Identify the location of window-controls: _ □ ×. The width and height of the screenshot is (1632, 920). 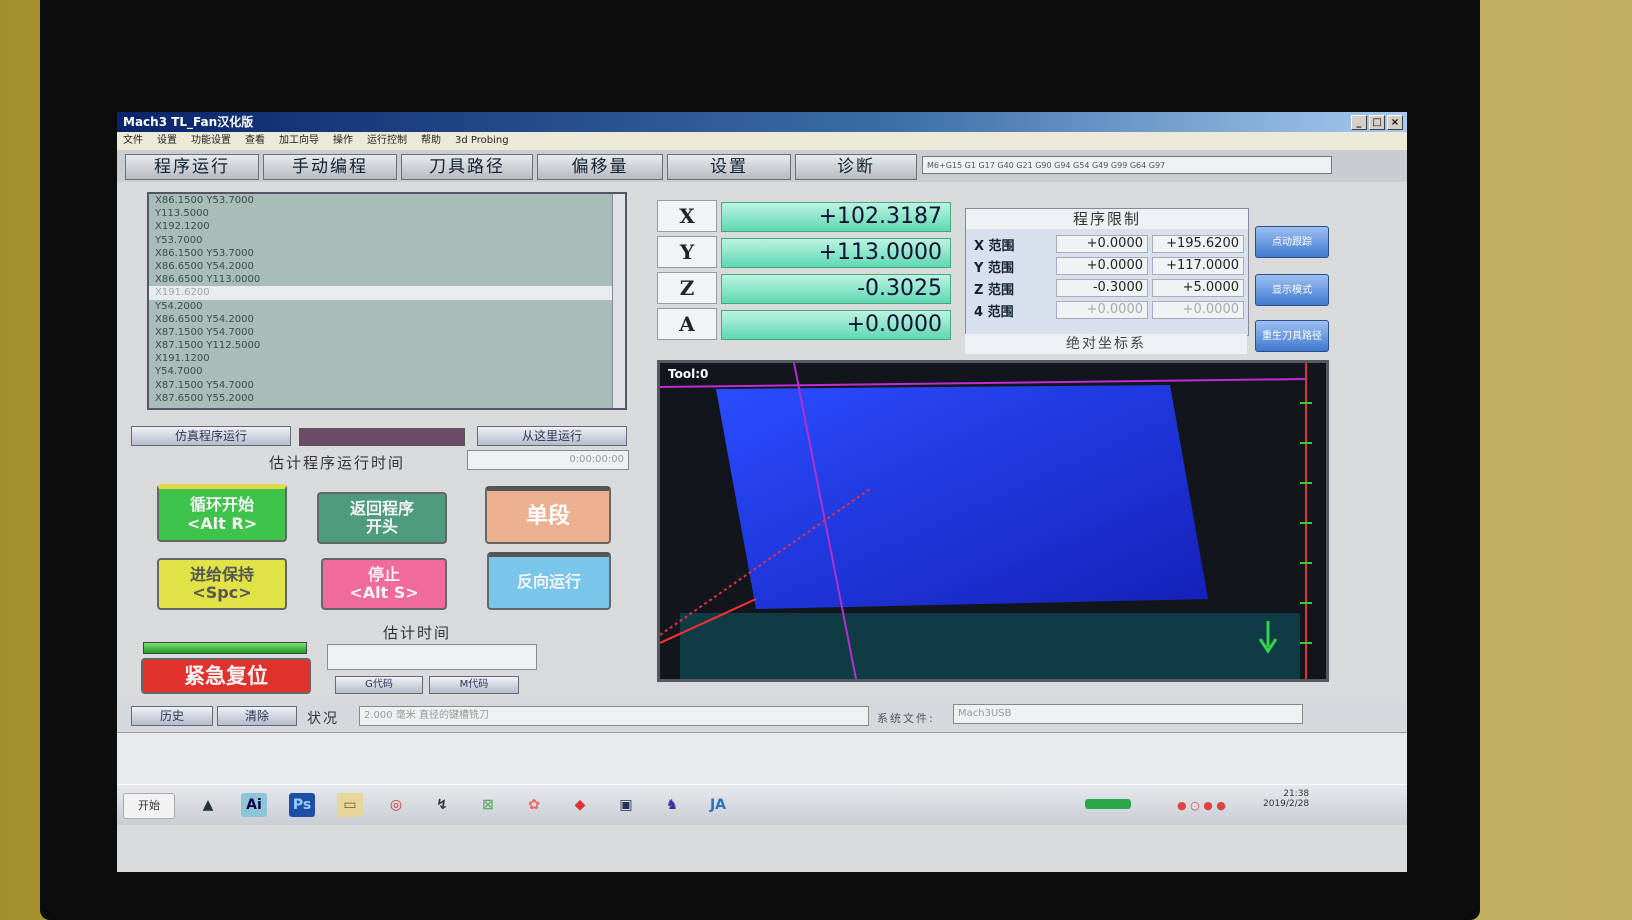
(1377, 122).